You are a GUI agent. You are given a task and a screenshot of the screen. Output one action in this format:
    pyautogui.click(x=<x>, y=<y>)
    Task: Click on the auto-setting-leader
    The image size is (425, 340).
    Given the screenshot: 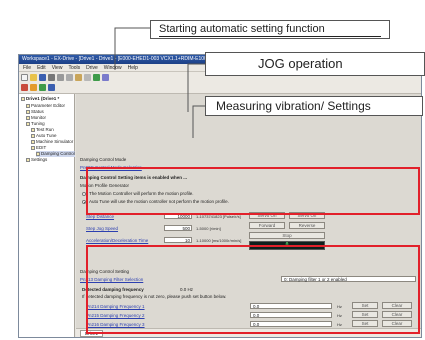 What is the action you would take?
    pyautogui.click(x=132, y=48)
    